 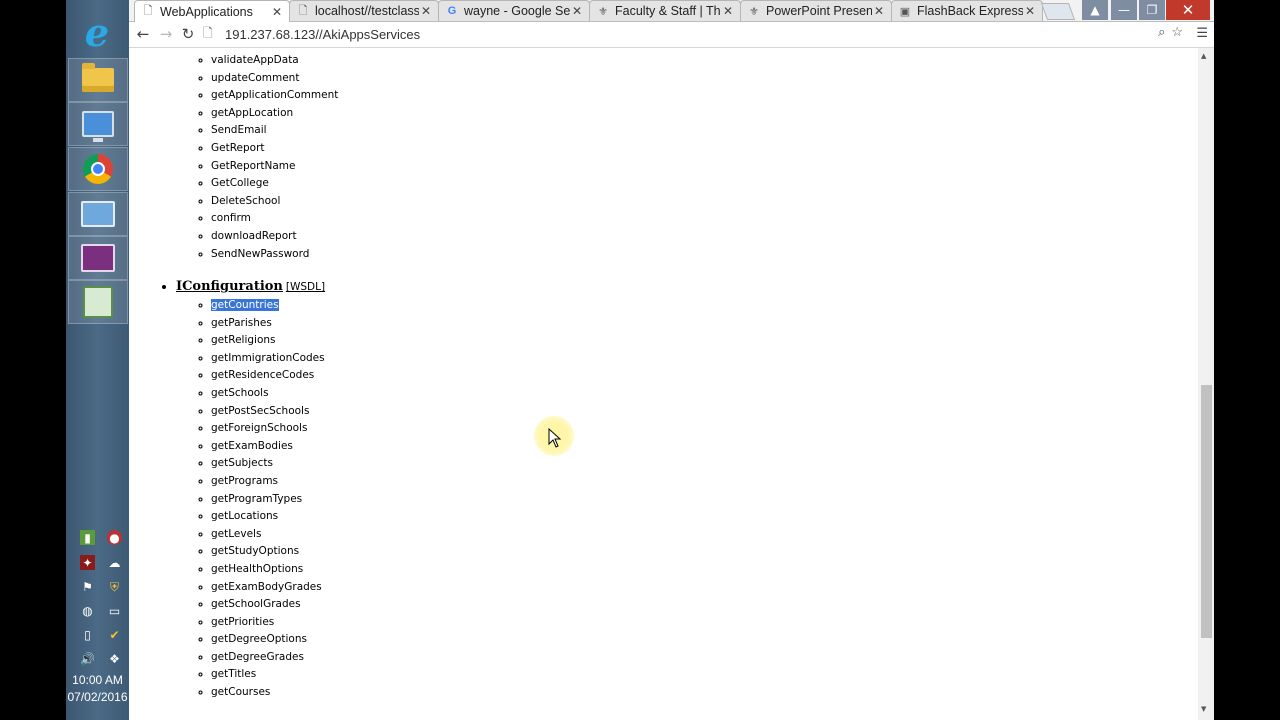 What do you see at coordinates (114, 658) in the screenshot?
I see `dropbox-icon: ❖` at bounding box center [114, 658].